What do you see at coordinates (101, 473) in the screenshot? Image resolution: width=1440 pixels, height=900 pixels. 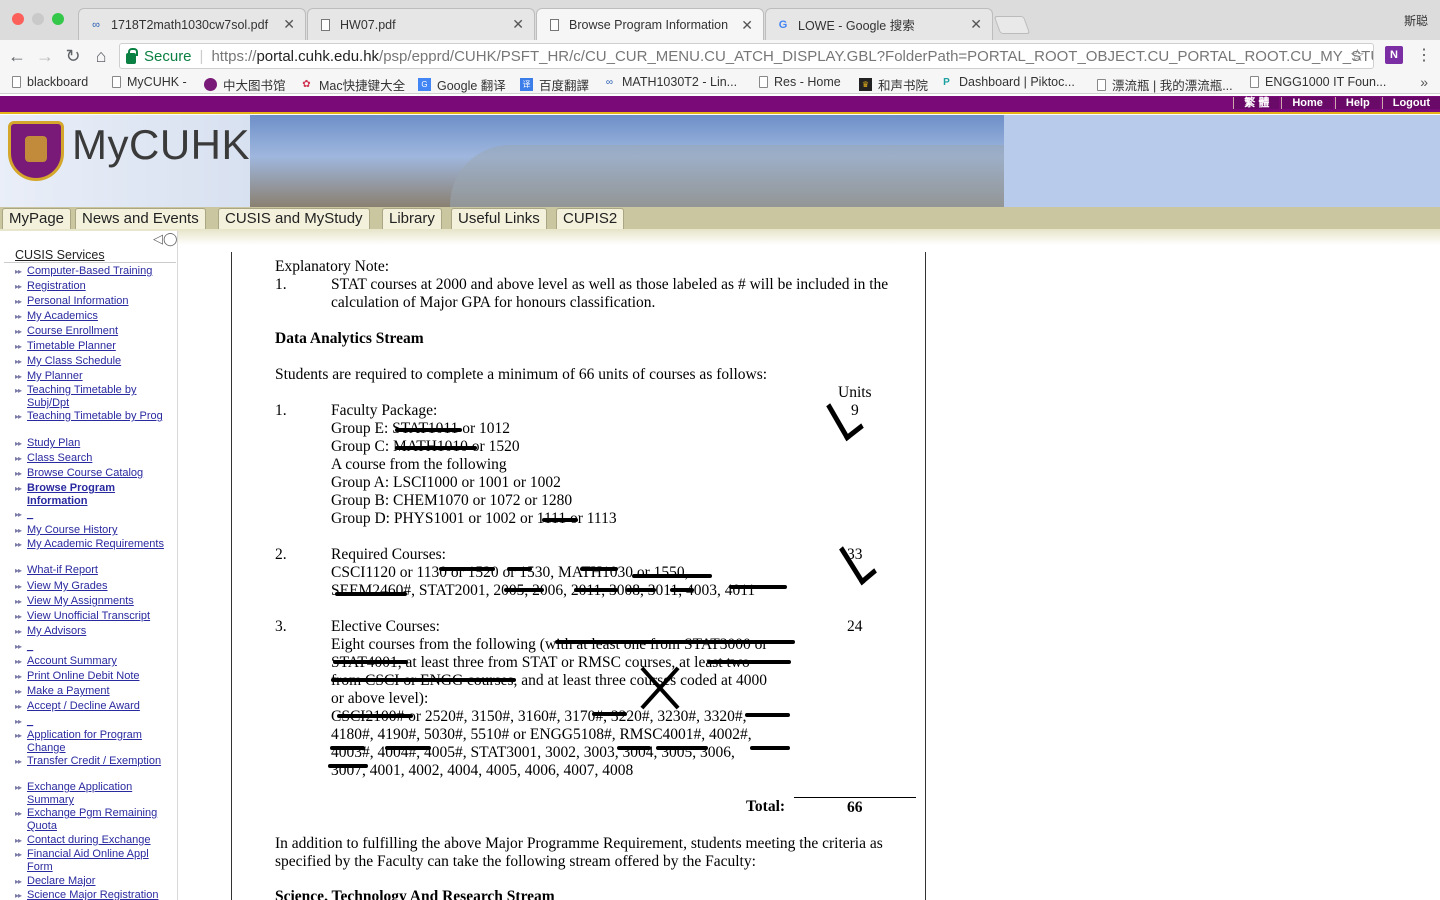 I see `sidebar-item-label: Browse Course Catalog` at bounding box center [101, 473].